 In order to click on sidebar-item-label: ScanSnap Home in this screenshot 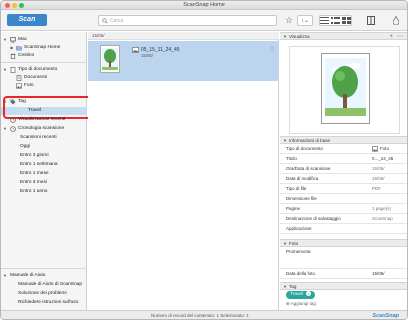, I will do `click(42, 47)`.